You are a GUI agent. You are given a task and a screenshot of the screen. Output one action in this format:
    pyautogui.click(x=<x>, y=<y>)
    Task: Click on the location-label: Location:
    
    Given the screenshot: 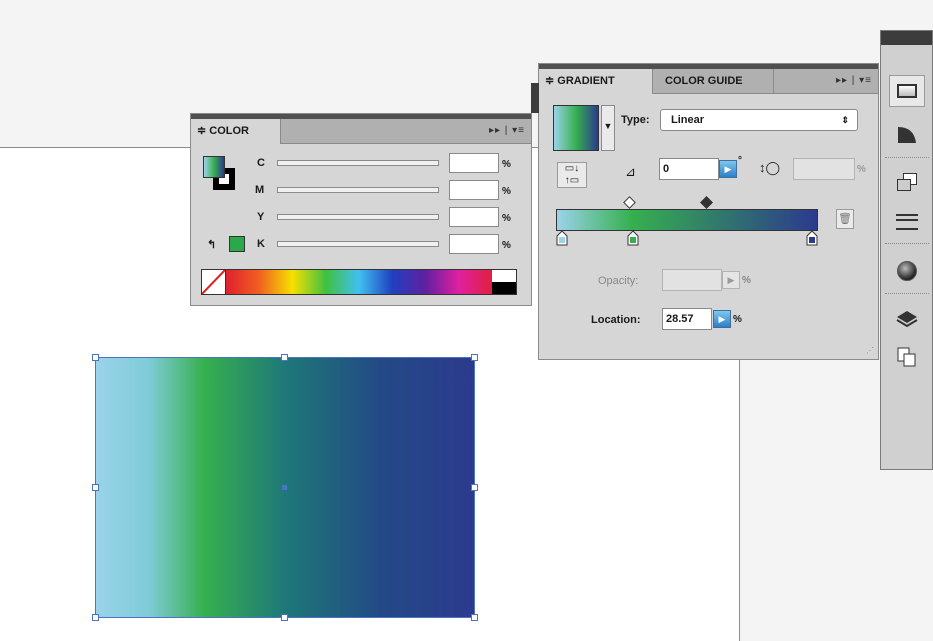 What is the action you would take?
    pyautogui.click(x=616, y=320)
    